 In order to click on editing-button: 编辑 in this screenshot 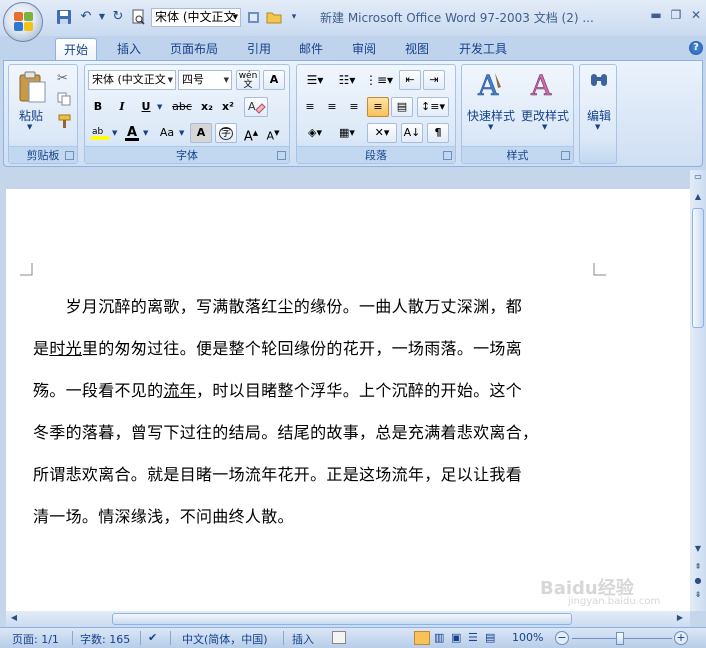, I will do `click(599, 115)`.